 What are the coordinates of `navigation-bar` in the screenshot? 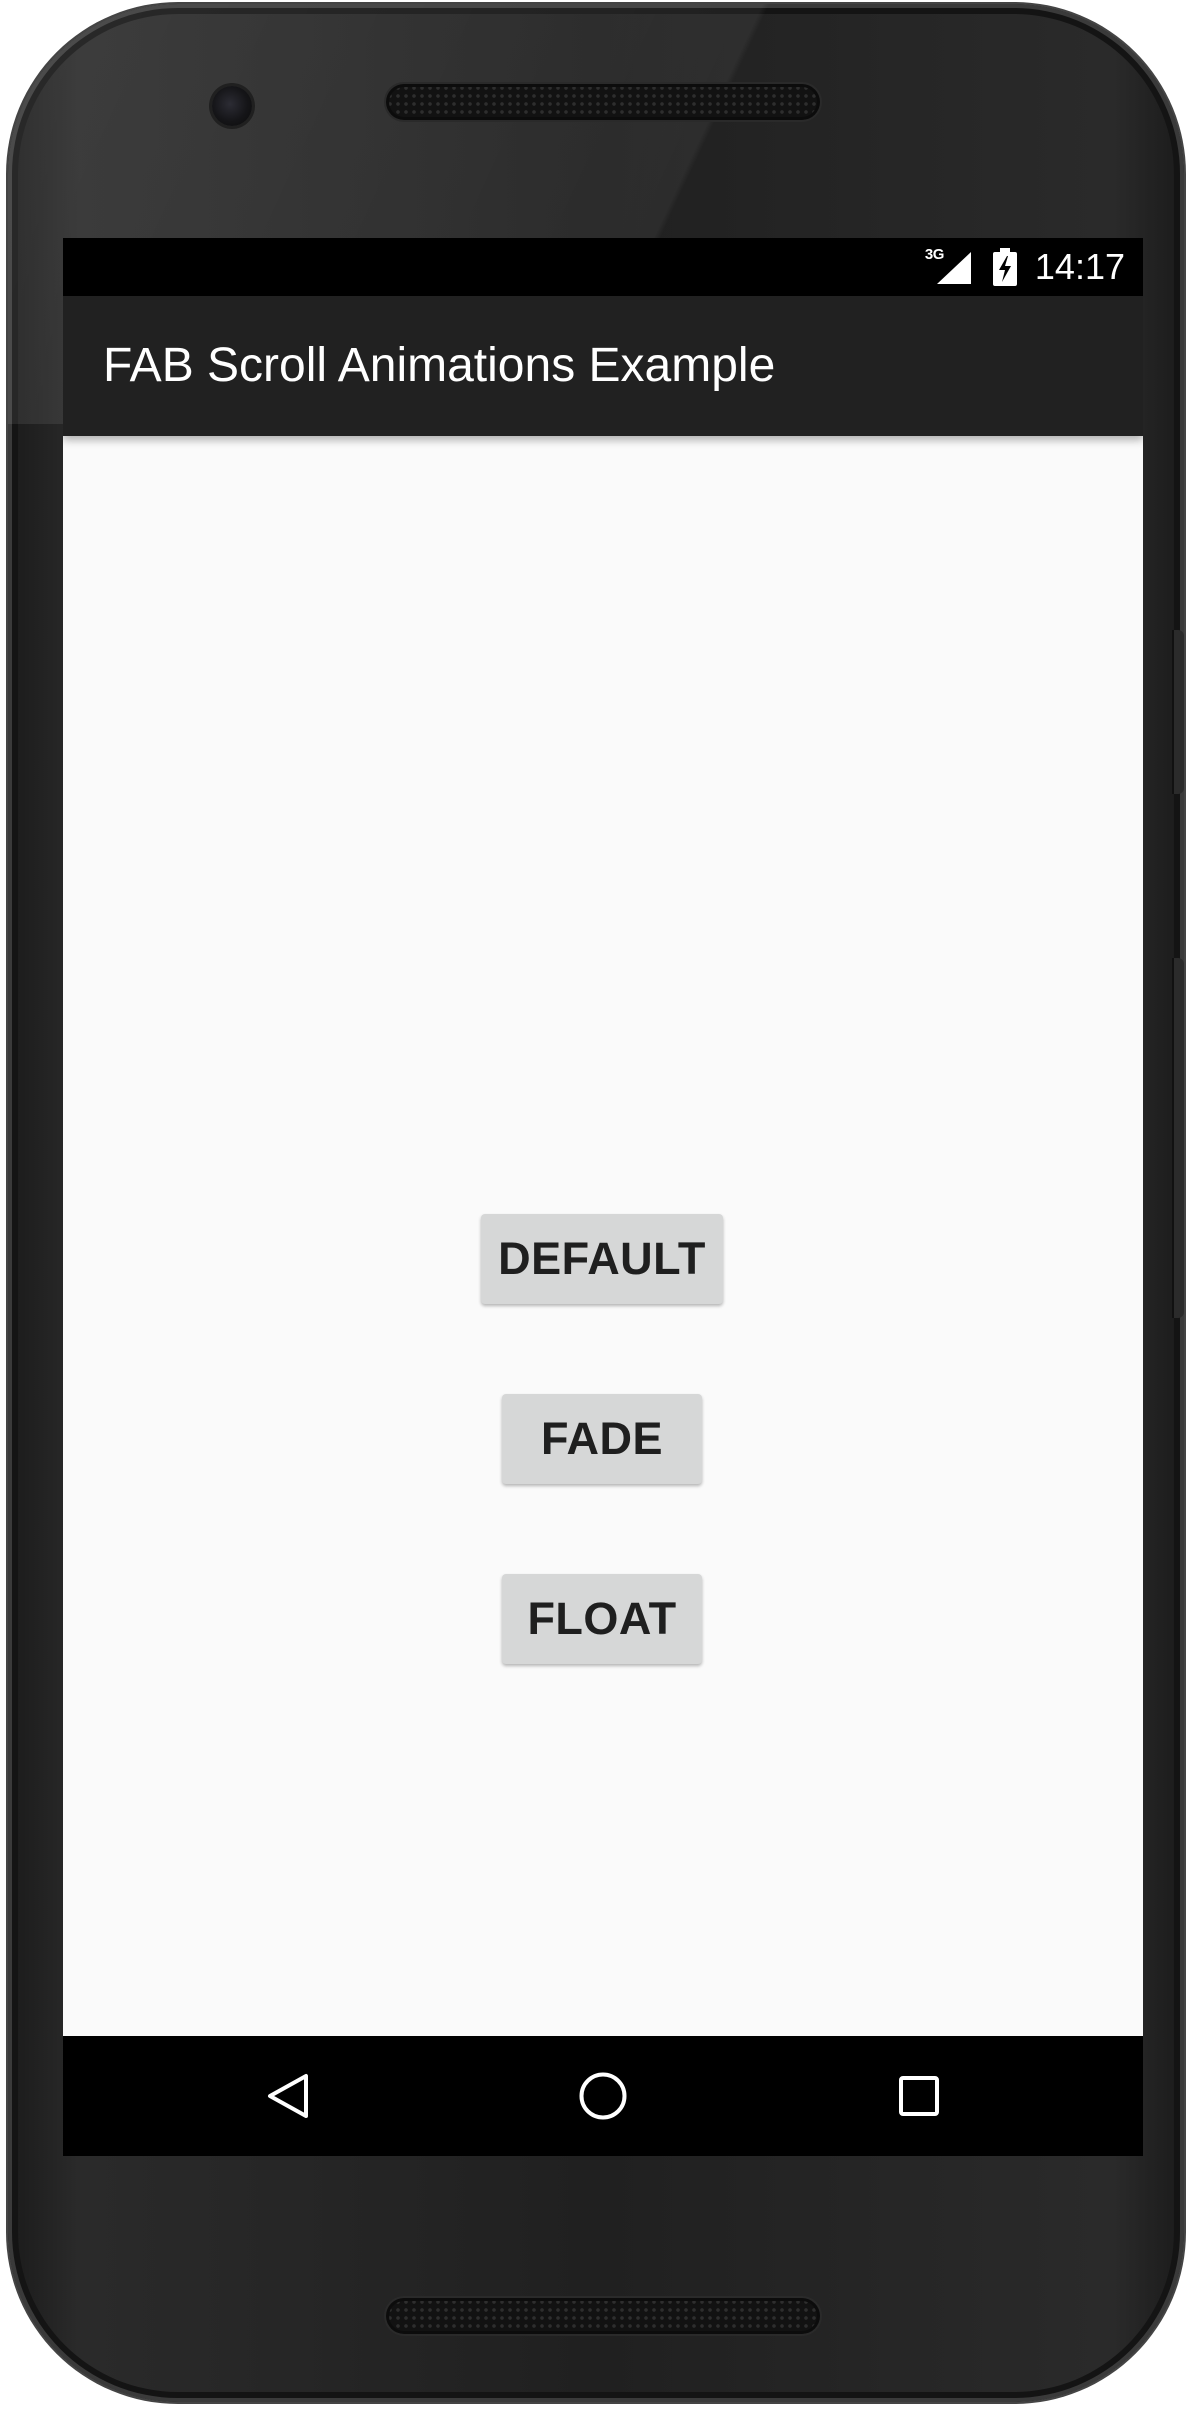 It's located at (603, 2096).